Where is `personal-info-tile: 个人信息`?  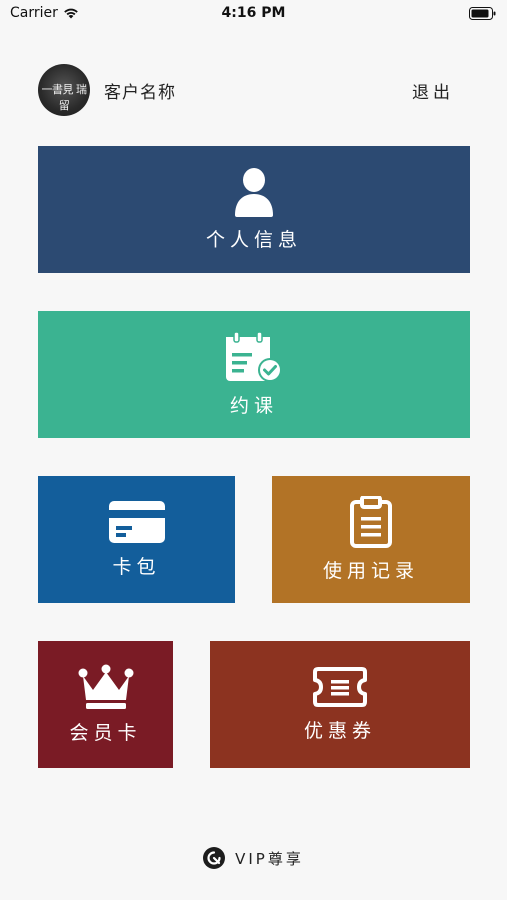
personal-info-tile: 个人信息 is located at coordinates (254, 209).